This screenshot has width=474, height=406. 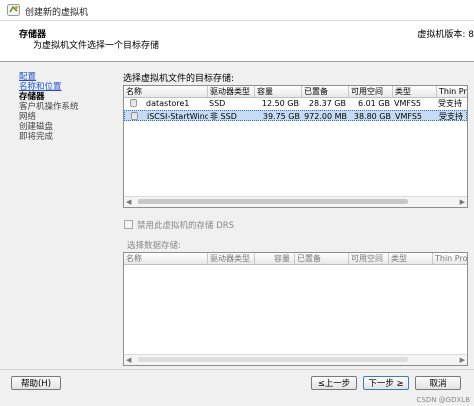 What do you see at coordinates (325, 116) in the screenshot?
I see `cell-provisioned: 972.00 MB` at bounding box center [325, 116].